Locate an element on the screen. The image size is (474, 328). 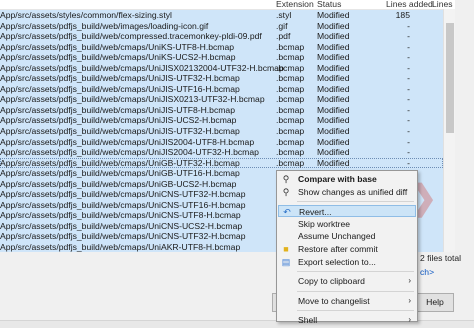
restore-icon: ■ is located at coordinates (286, 249).